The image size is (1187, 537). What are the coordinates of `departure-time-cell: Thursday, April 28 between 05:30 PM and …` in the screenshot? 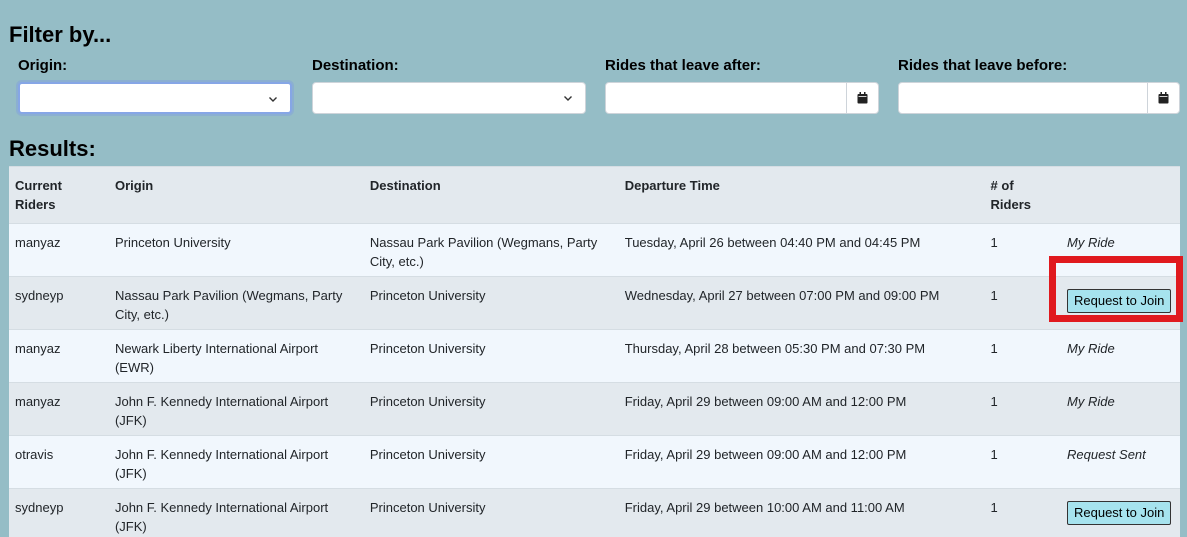 It's located at (801, 356).